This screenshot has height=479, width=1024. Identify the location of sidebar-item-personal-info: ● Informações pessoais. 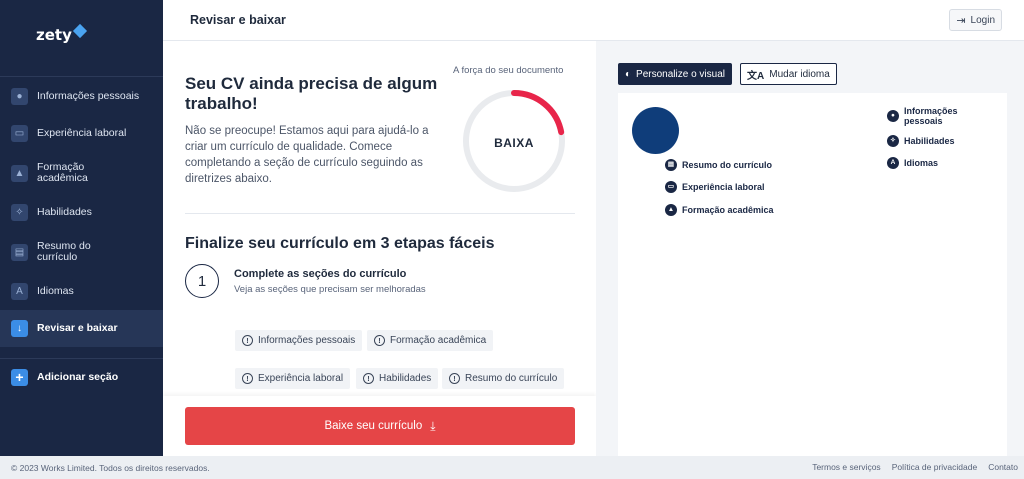
(81, 96).